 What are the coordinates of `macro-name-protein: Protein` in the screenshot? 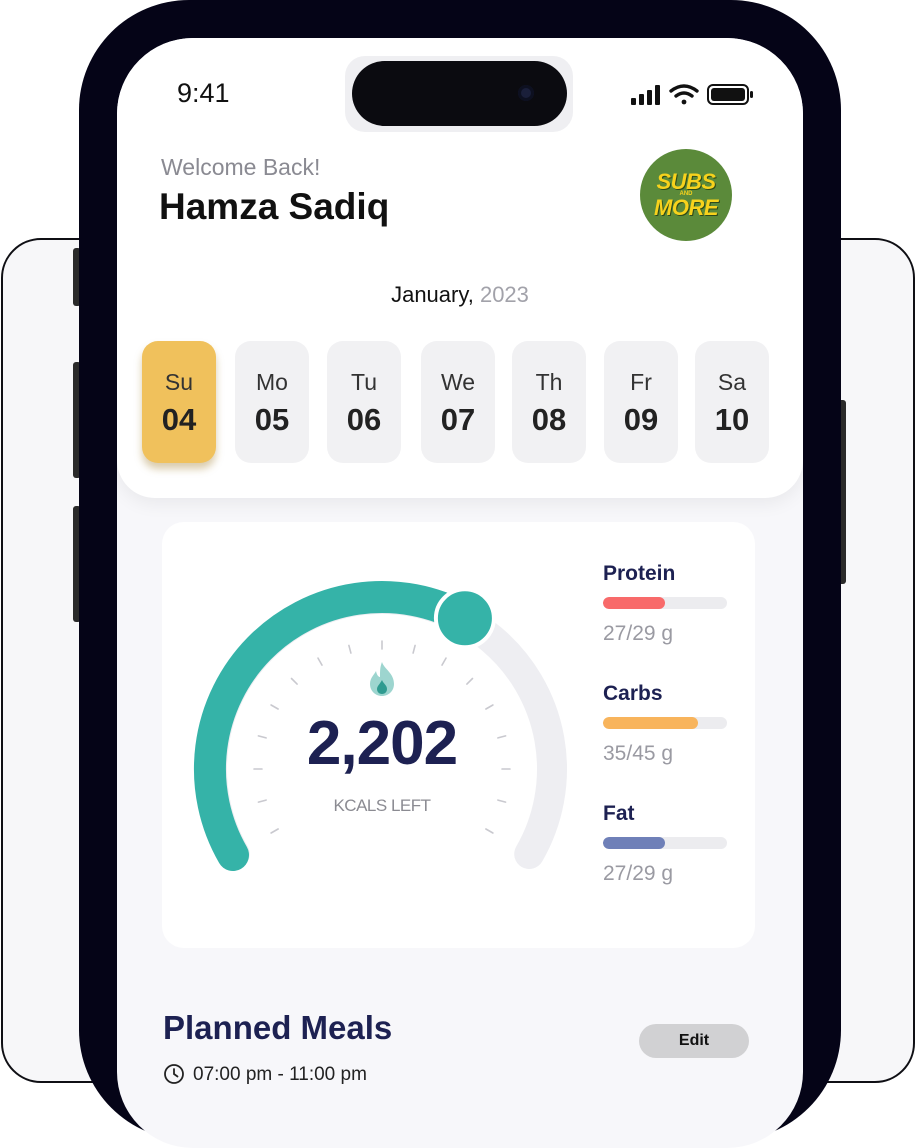 It's located at (639, 573).